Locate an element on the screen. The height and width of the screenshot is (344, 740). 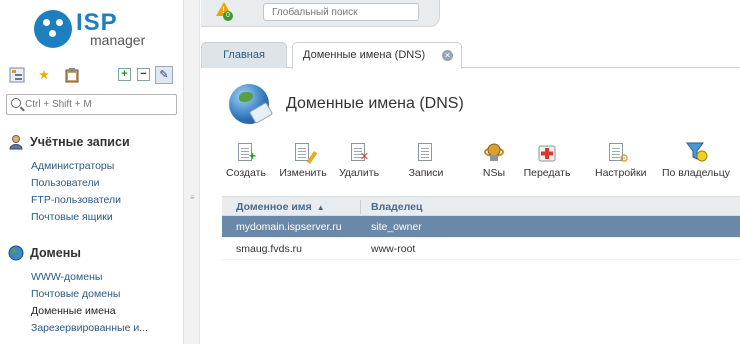
notifications-button: ! 0 is located at coordinates (224, 12).